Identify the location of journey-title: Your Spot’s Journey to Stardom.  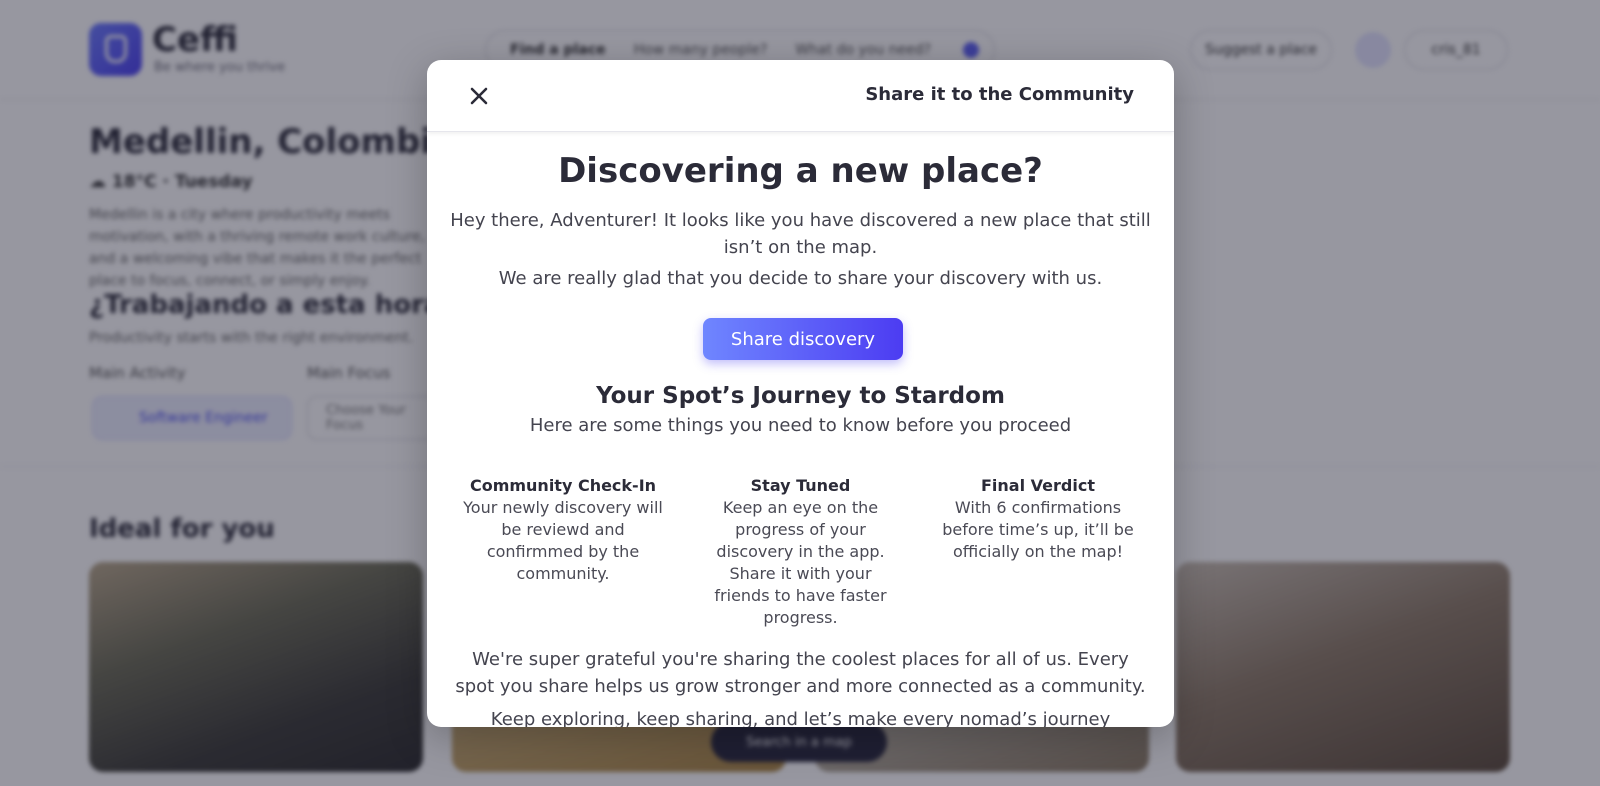
(800, 396).